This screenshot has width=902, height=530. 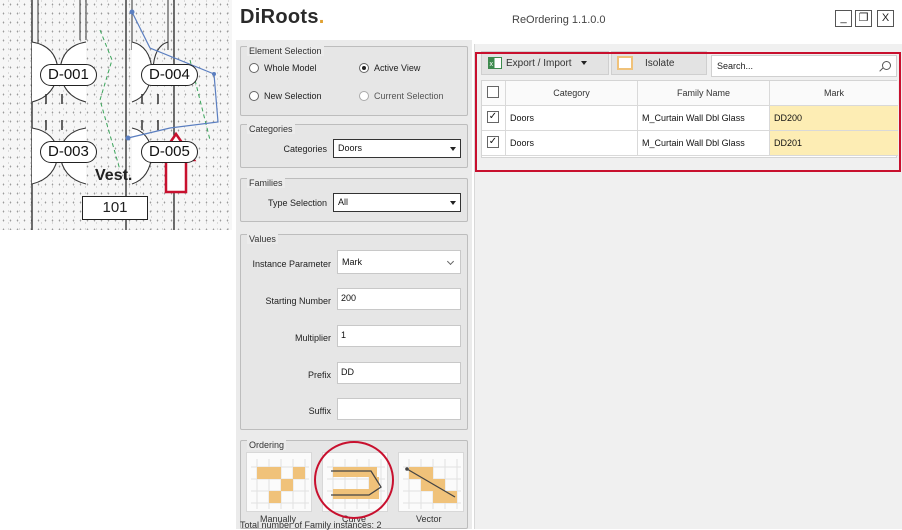 I want to click on dropdown-value: Mark, so click(x=352, y=262).